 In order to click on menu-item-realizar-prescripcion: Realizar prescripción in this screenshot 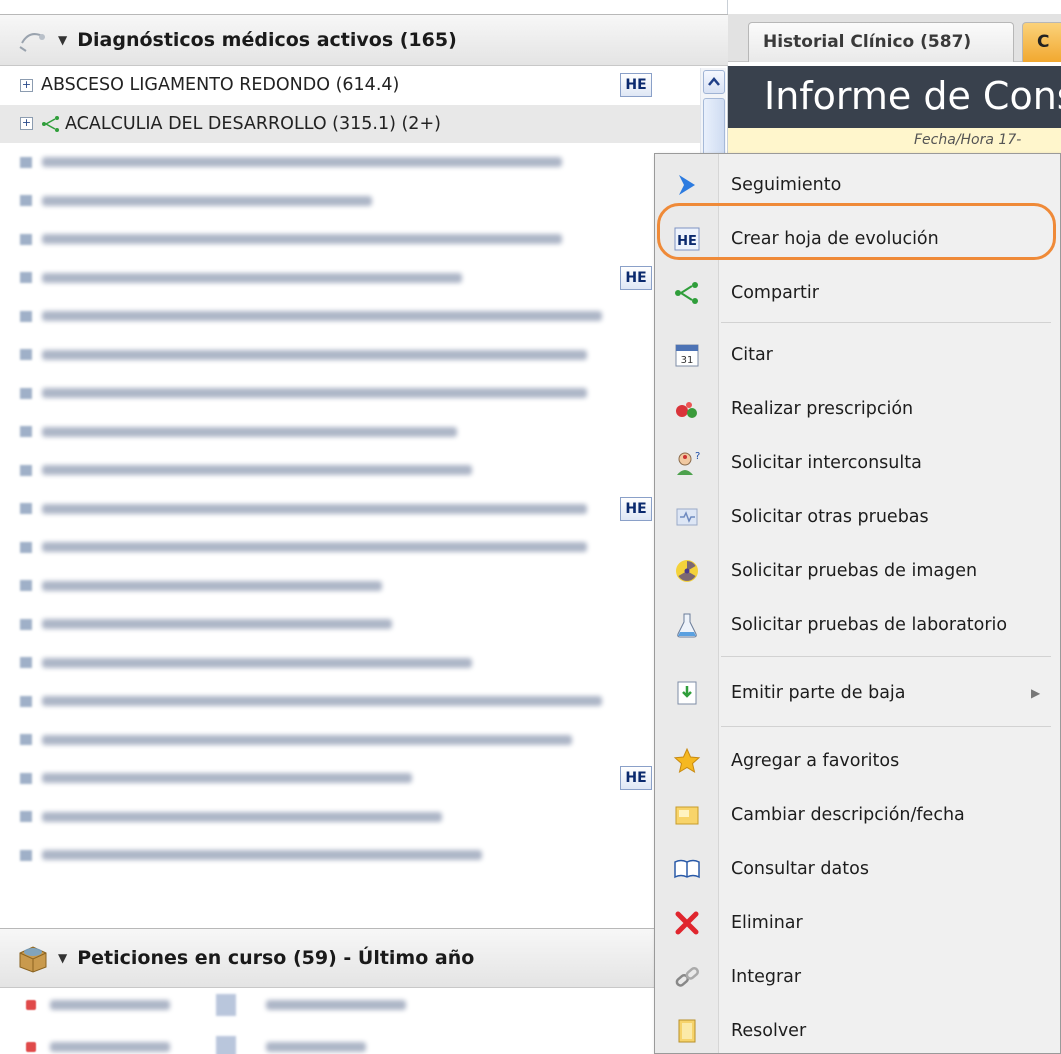, I will do `click(857, 409)`.